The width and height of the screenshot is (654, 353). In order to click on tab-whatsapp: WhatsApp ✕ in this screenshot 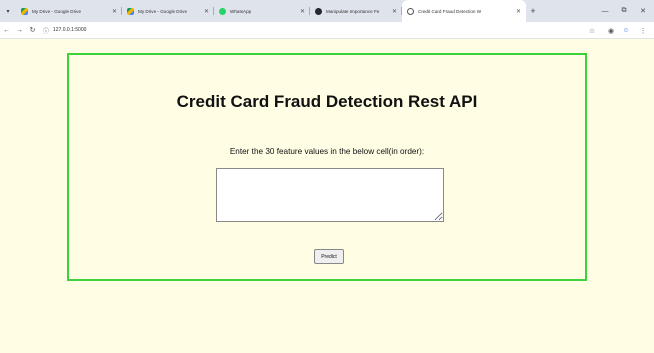, I will do `click(262, 11)`.